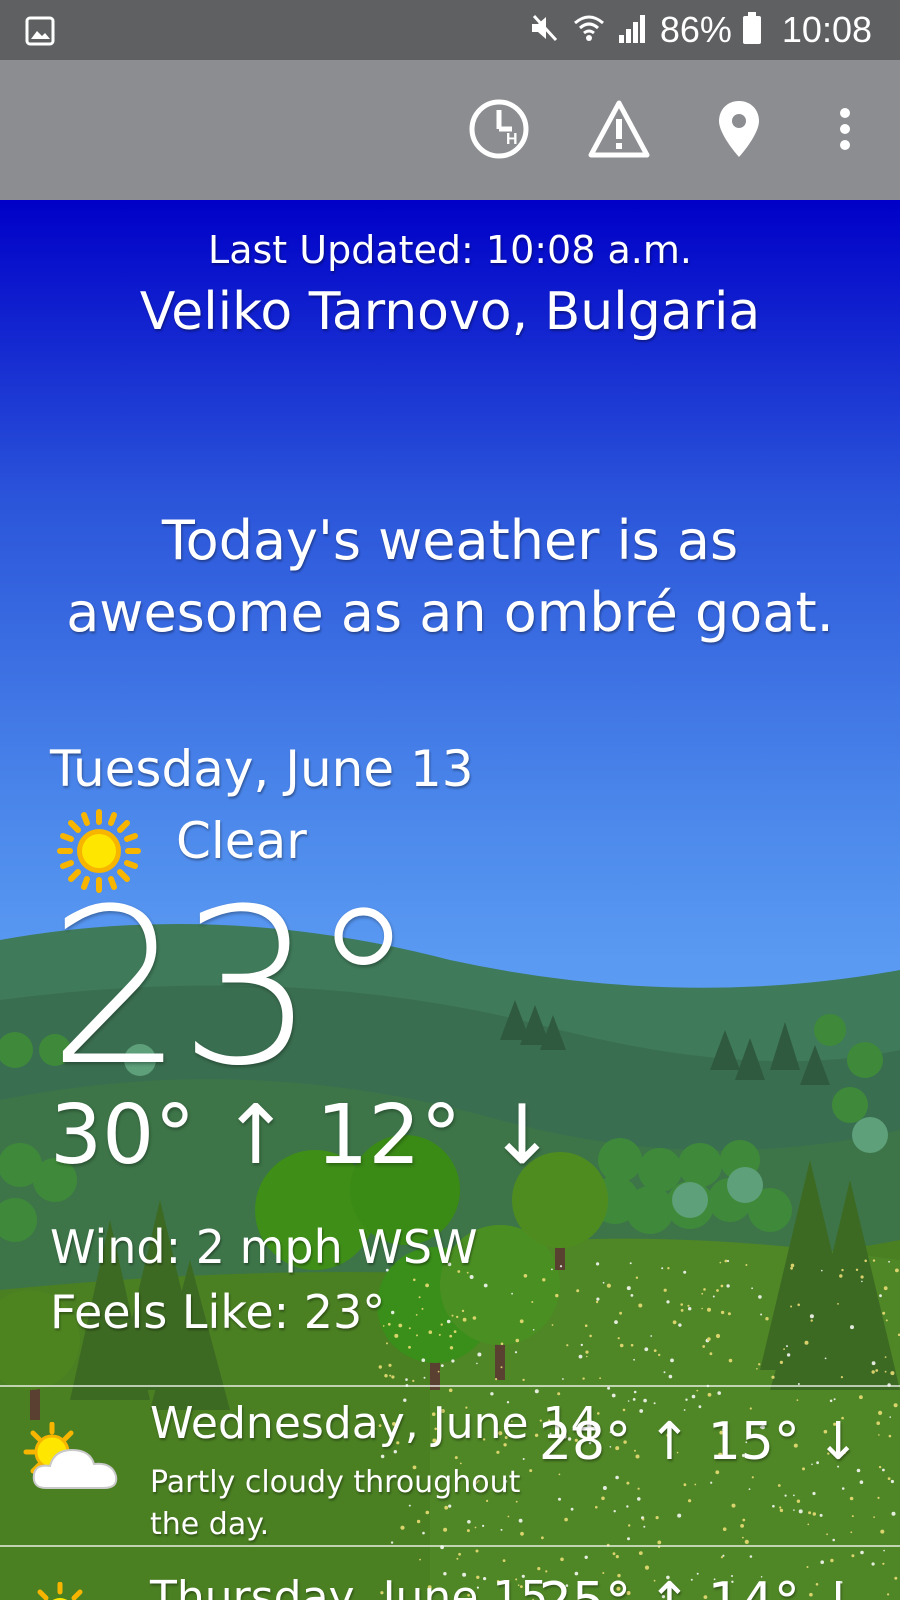 Image resolution: width=900 pixels, height=1600 pixels. Describe the element at coordinates (699, 1586) in the screenshot. I see `forecast-high-low: 25° ↑ 14° ↓` at that location.